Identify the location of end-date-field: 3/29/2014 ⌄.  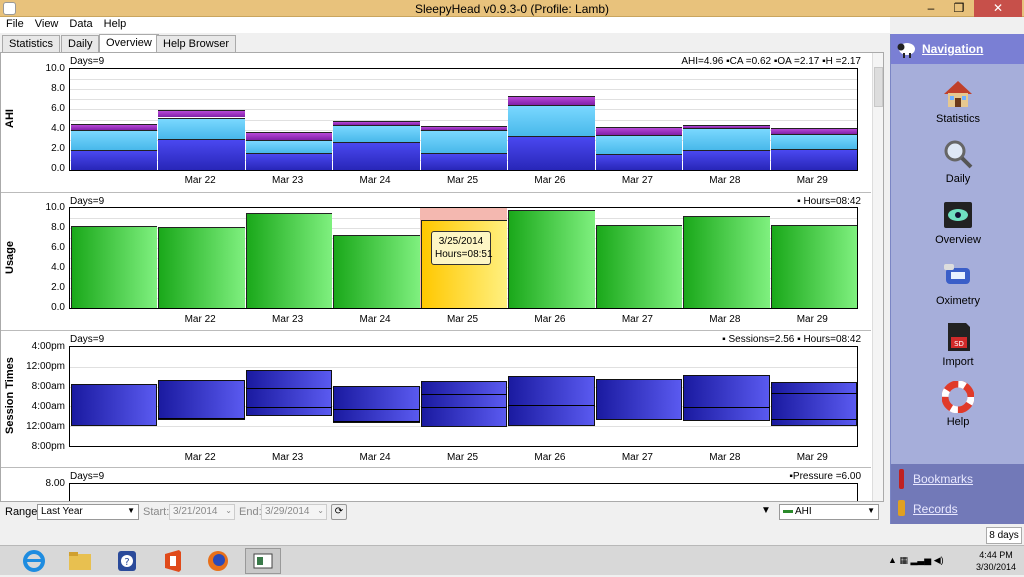
(294, 512).